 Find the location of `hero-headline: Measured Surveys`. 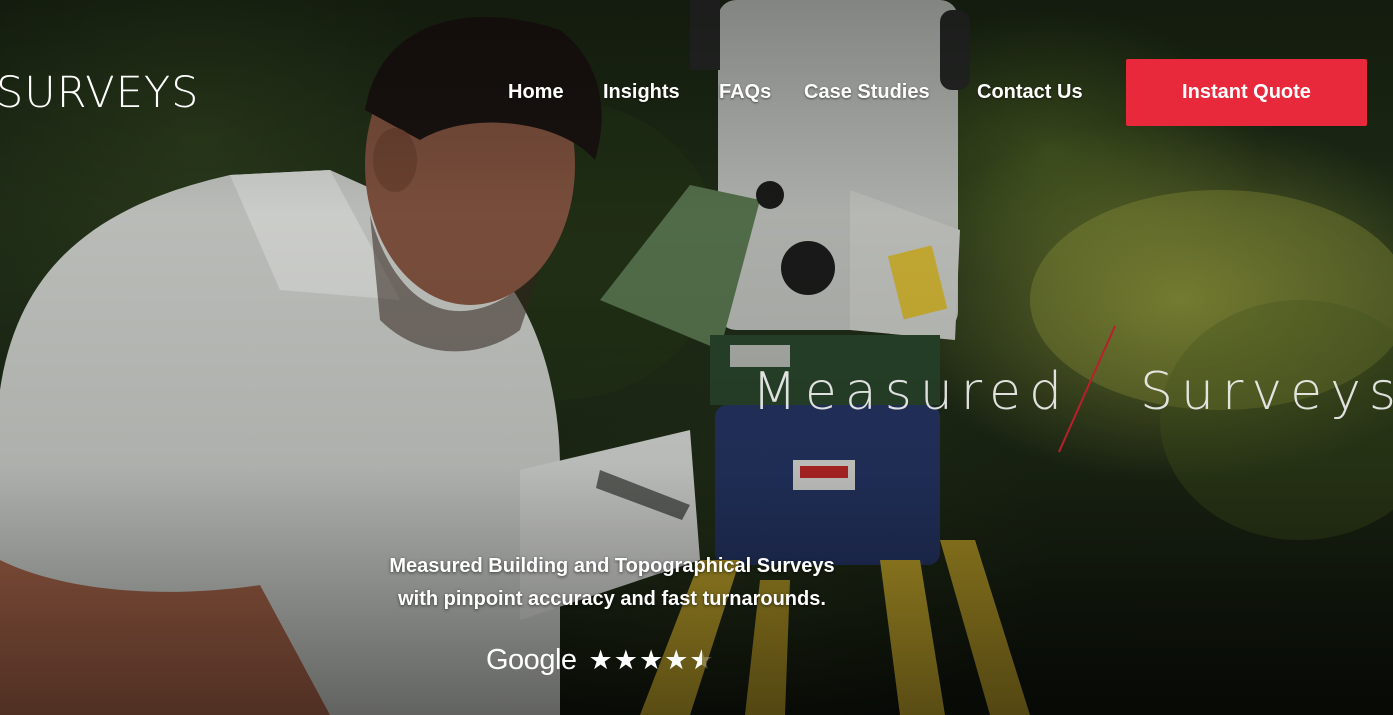

hero-headline: Measured Surveys is located at coordinates (1072, 392).